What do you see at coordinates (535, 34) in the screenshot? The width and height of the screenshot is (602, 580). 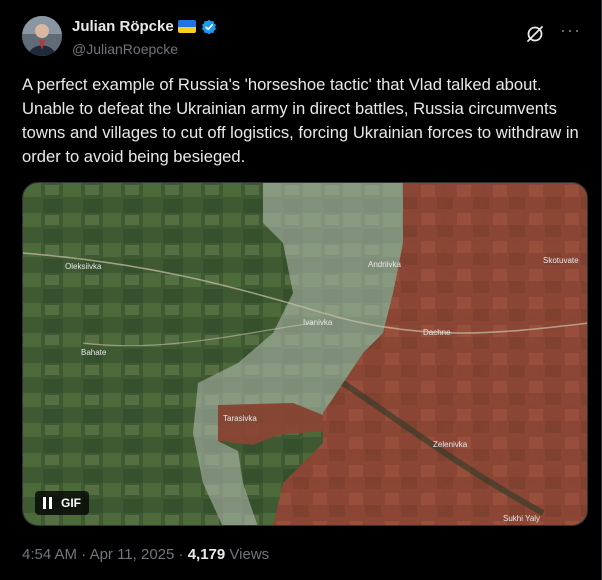 I see `grok-icon` at bounding box center [535, 34].